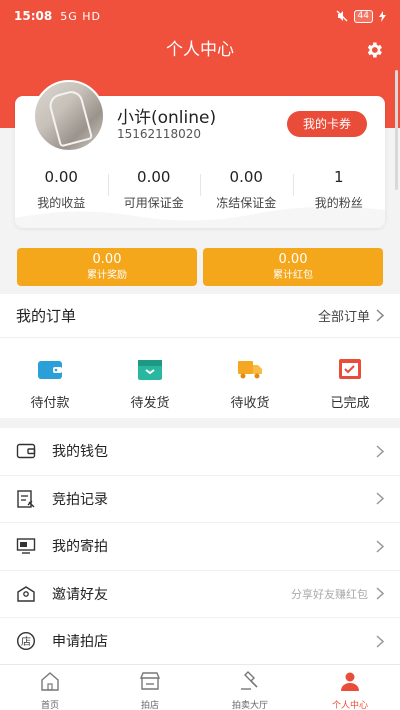 This screenshot has width=400, height=710. Describe the element at coordinates (200, 16) in the screenshot. I see `status-bar: 15:08 5G HD 44` at that location.